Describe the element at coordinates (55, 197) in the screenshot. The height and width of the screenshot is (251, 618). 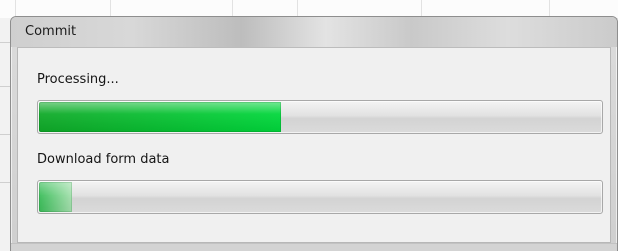
I see `download-form-data-progress-fill` at that location.